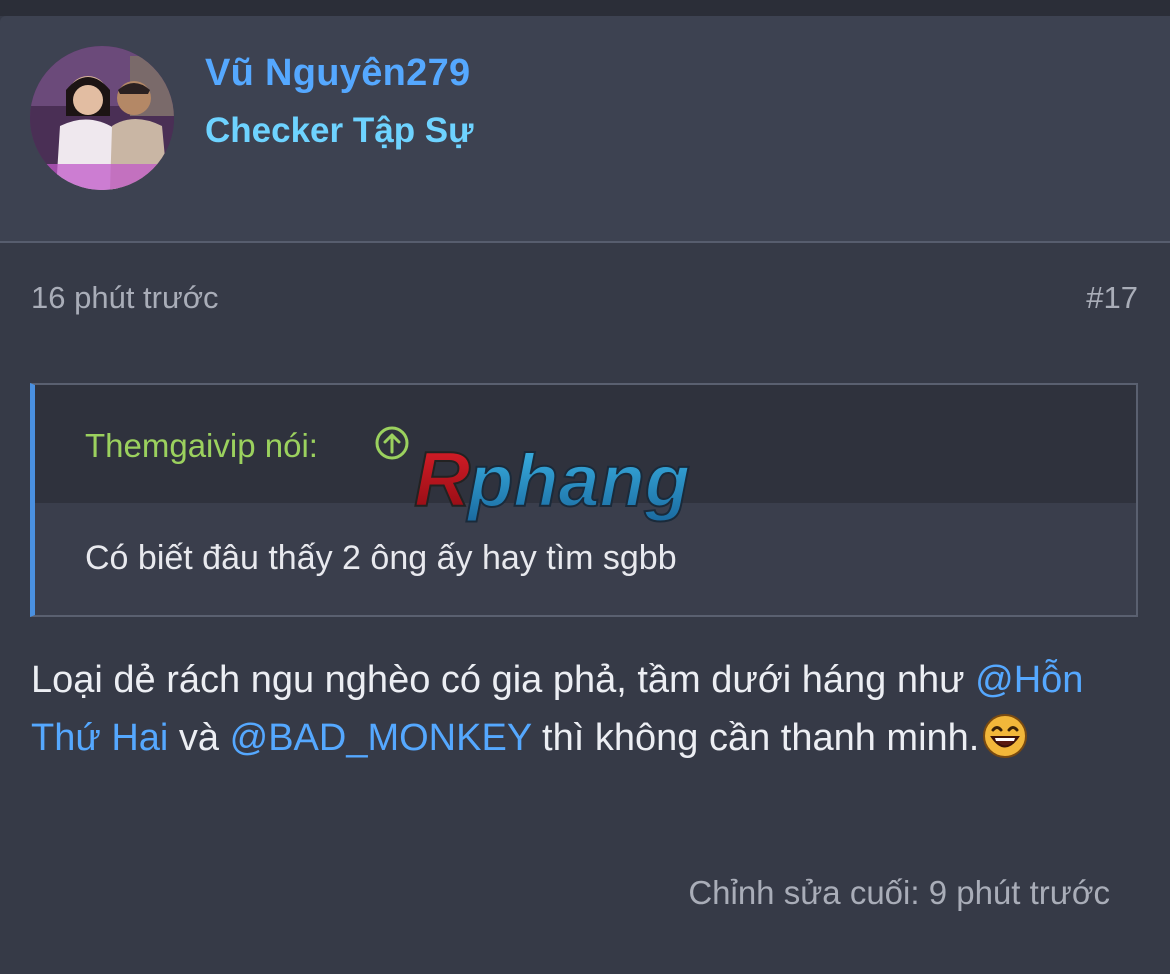 The width and height of the screenshot is (1170, 974). What do you see at coordinates (442, 481) in the screenshot?
I see `svg-text: R` at bounding box center [442, 481].